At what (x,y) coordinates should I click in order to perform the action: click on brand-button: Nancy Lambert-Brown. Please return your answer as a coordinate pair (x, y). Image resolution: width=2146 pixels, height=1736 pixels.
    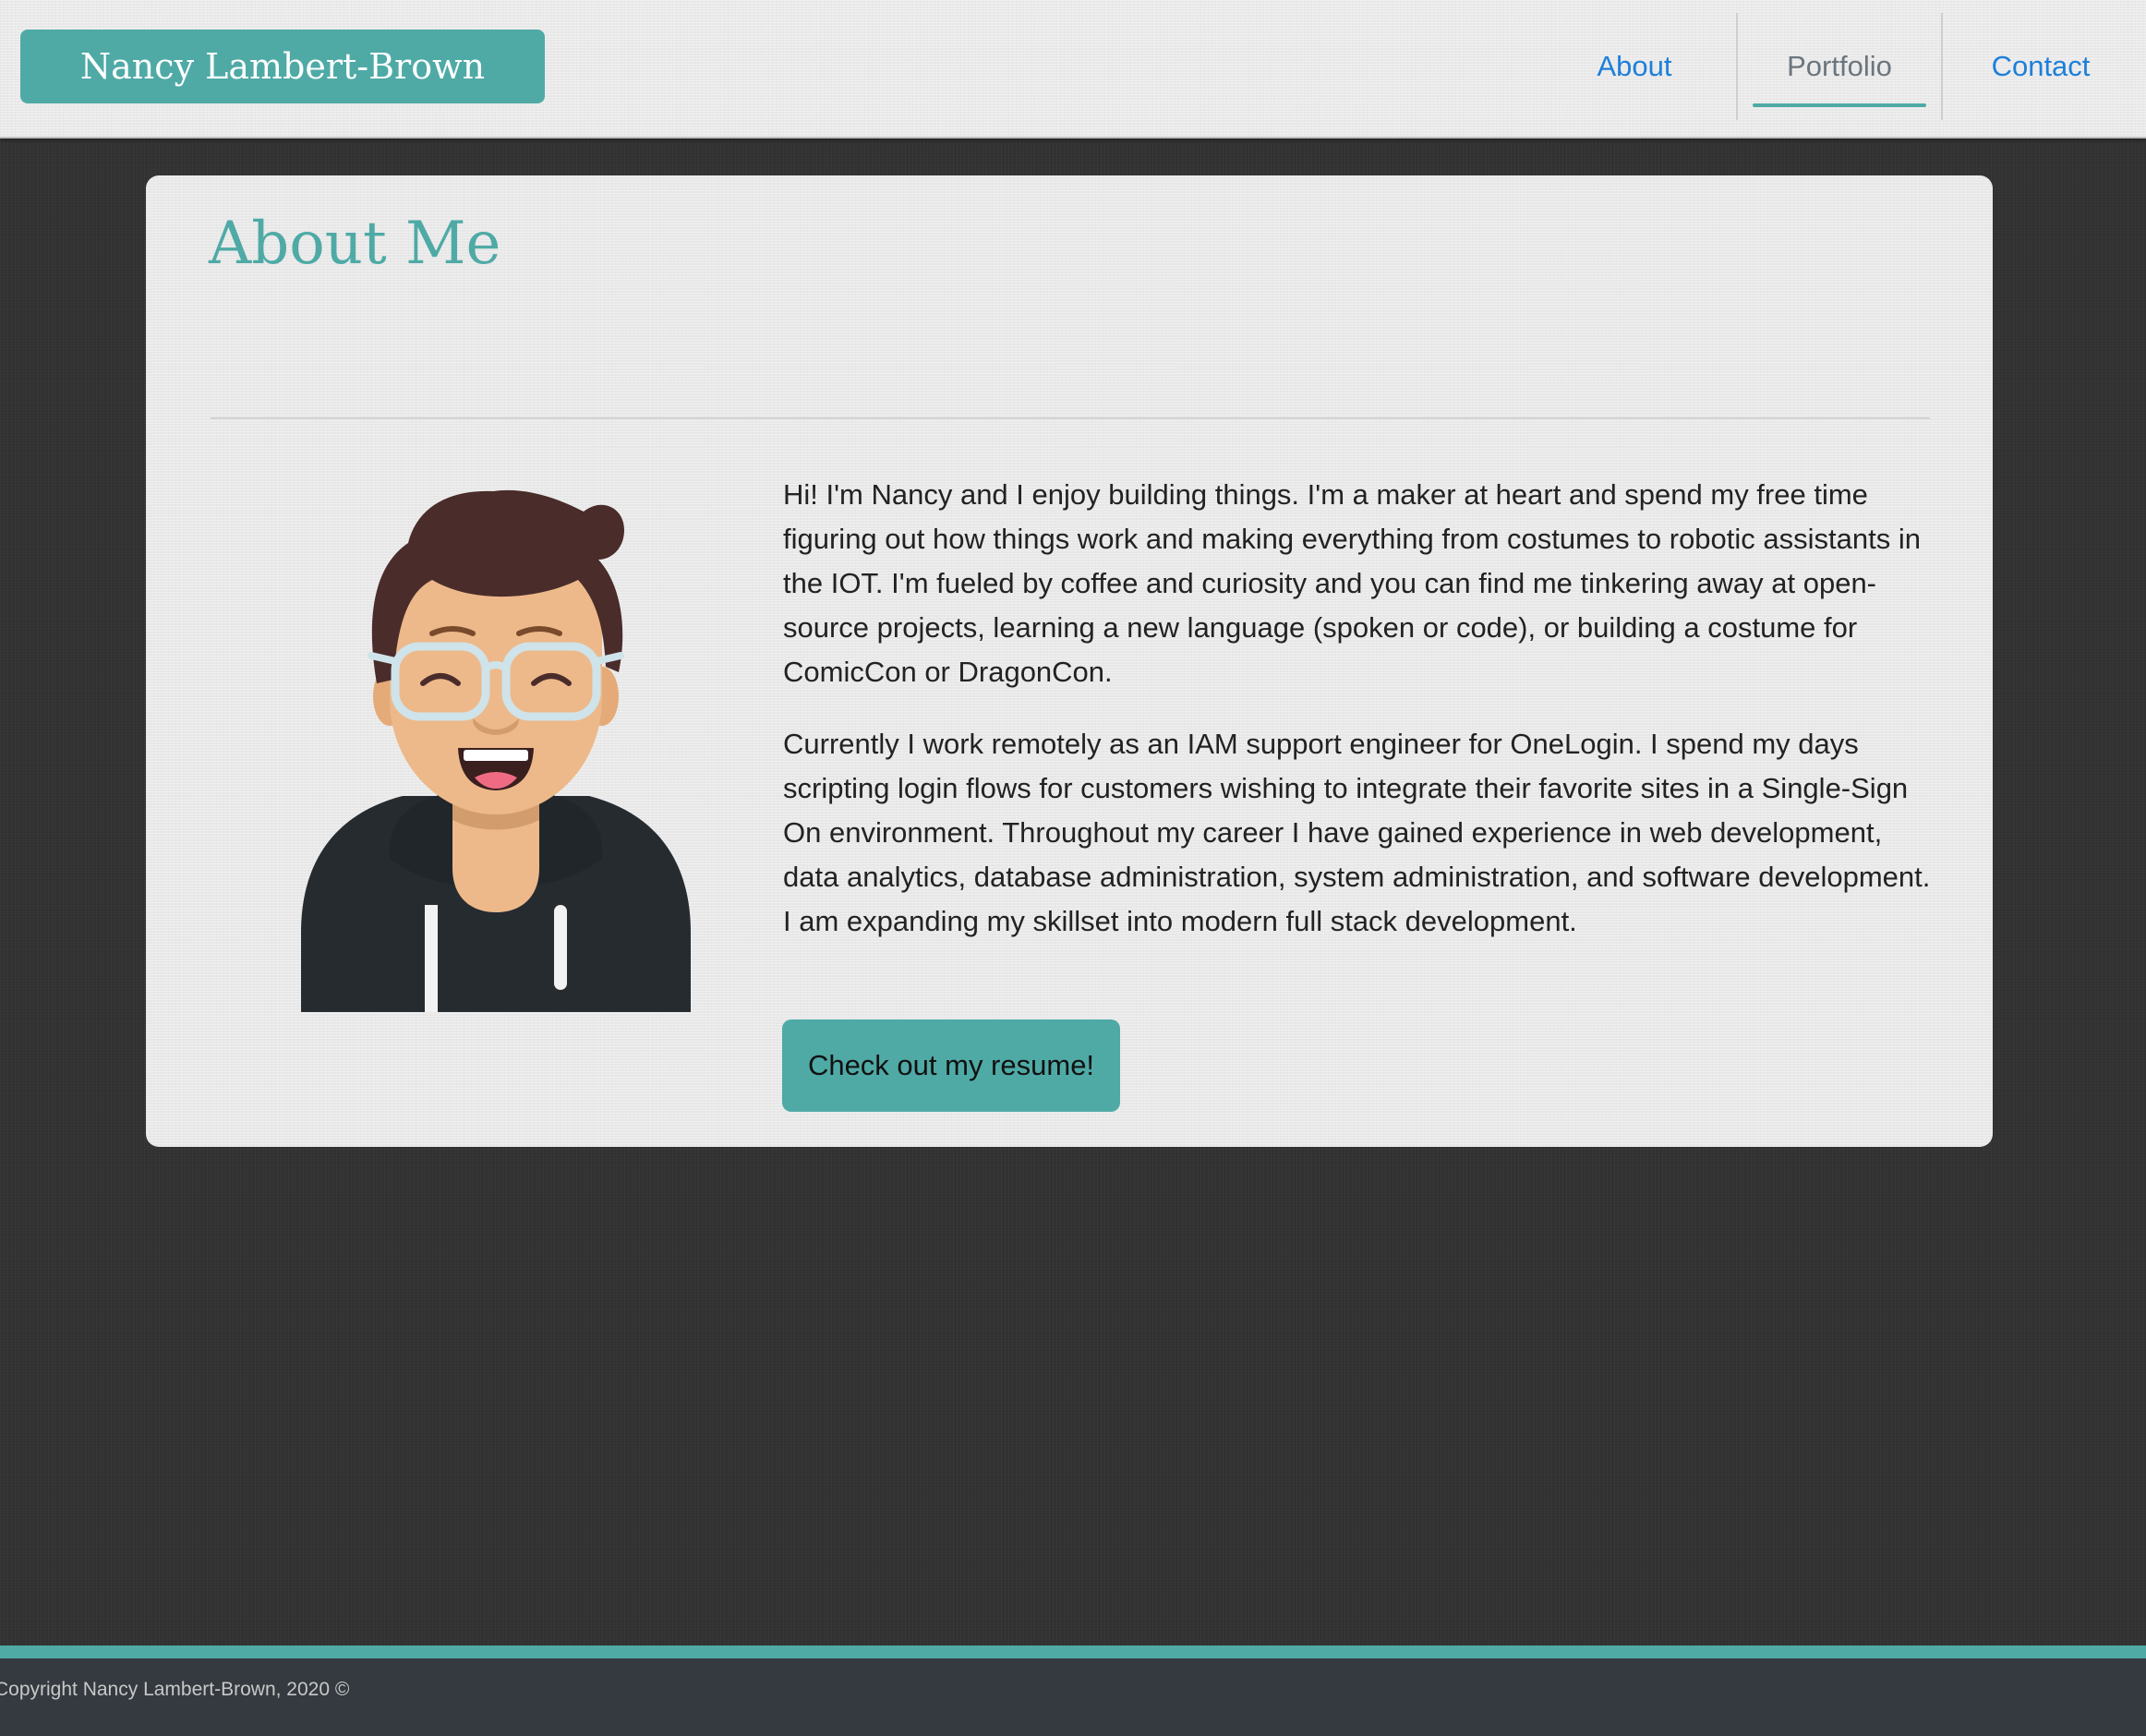
    Looking at the image, I should click on (282, 66).